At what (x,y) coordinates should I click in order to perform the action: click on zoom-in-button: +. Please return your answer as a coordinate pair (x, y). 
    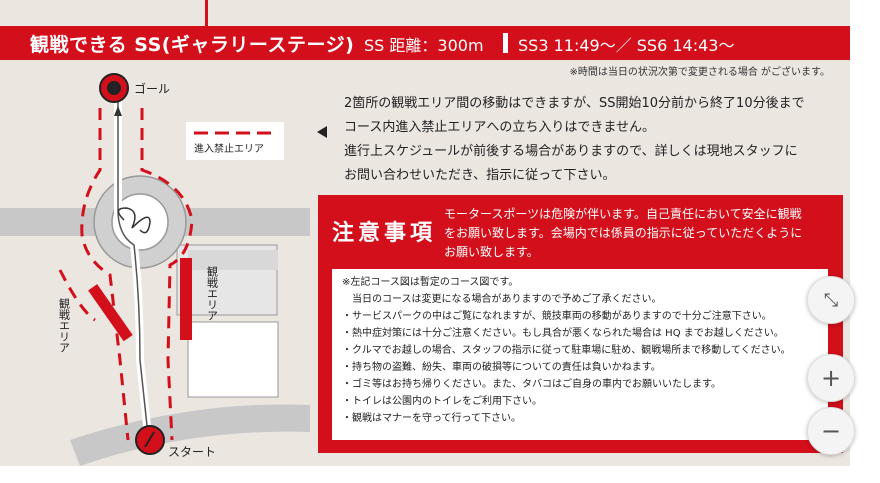
    Looking at the image, I should click on (831, 378).